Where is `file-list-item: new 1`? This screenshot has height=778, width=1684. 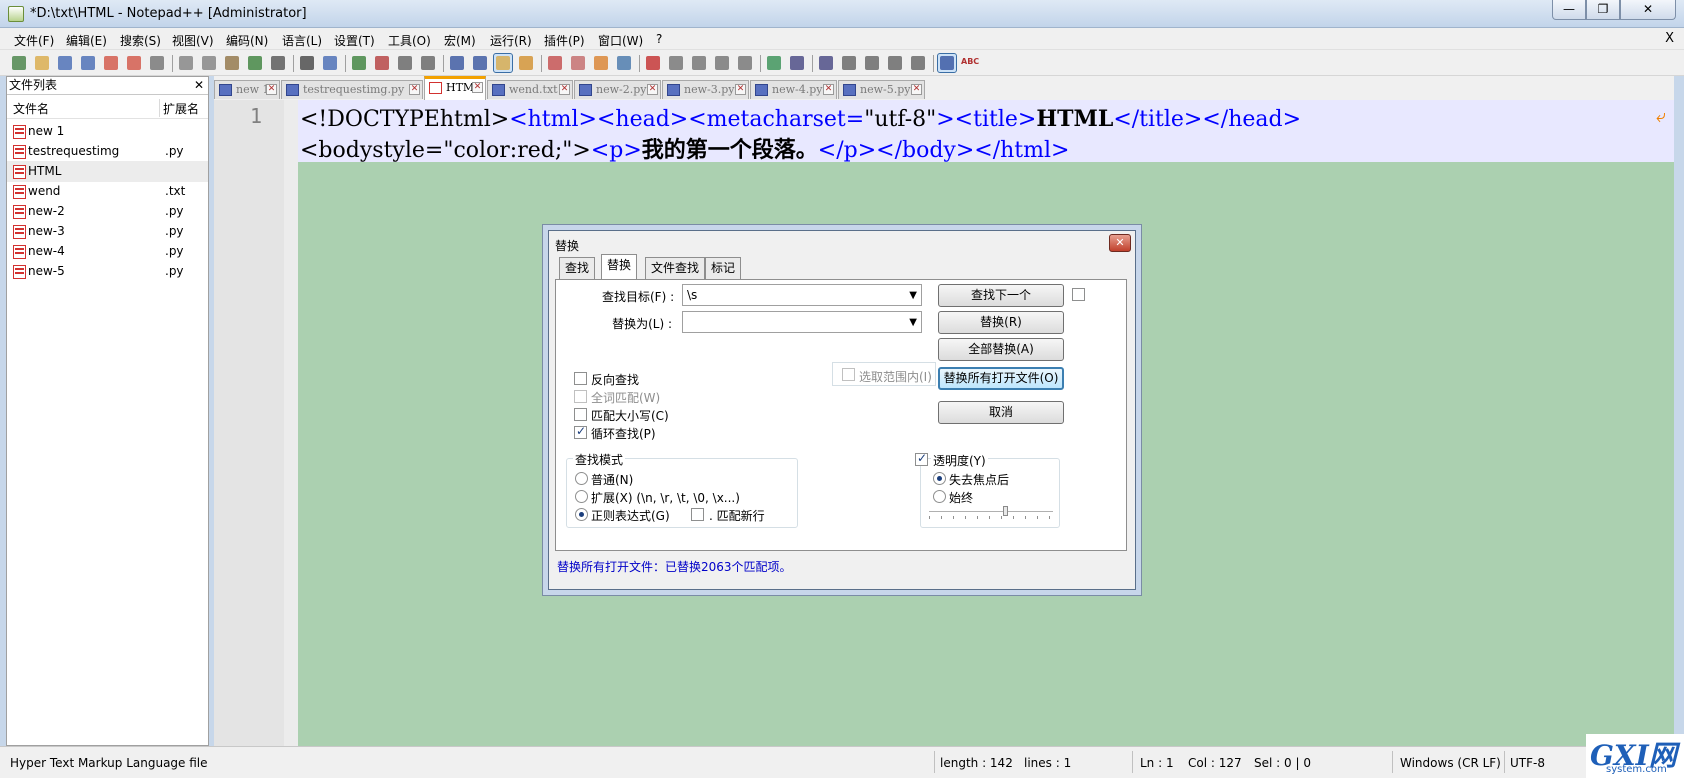 file-list-item: new 1 is located at coordinates (107, 131).